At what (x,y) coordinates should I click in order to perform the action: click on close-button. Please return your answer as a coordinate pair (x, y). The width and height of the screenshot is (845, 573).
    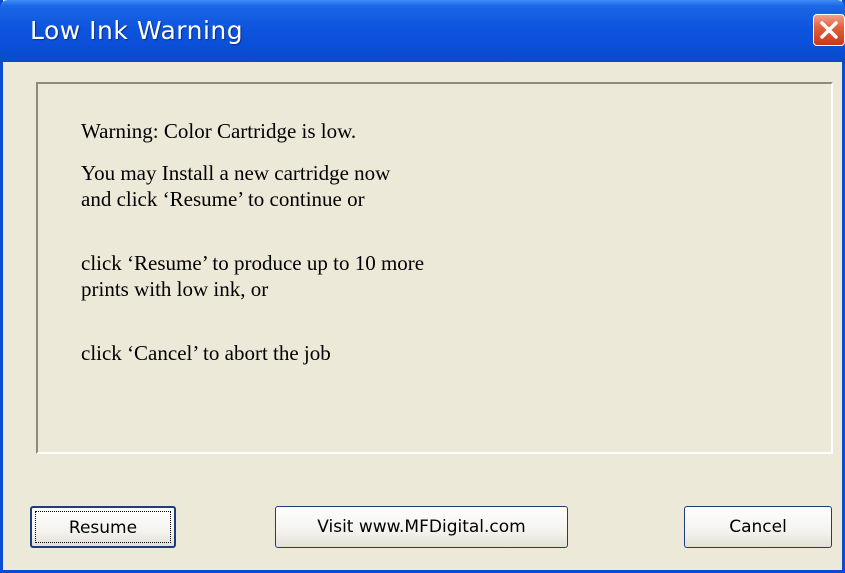
    Looking at the image, I should click on (829, 30).